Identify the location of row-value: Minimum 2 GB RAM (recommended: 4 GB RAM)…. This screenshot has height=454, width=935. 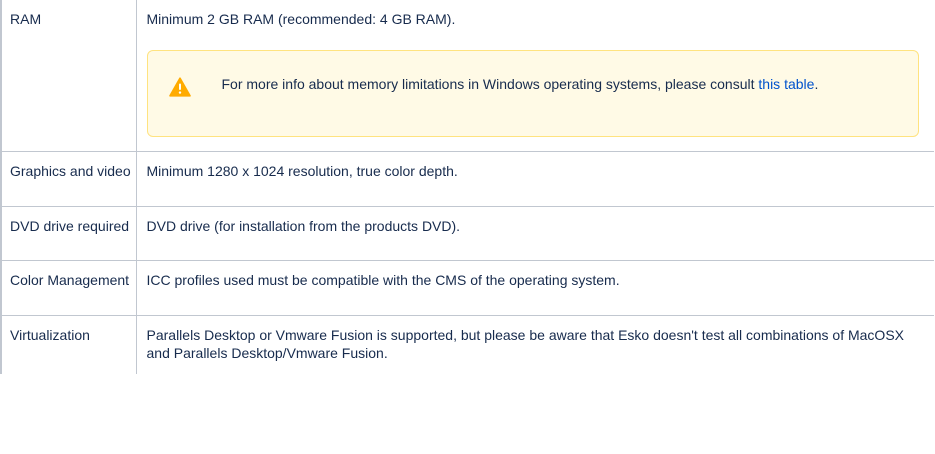
(301, 19).